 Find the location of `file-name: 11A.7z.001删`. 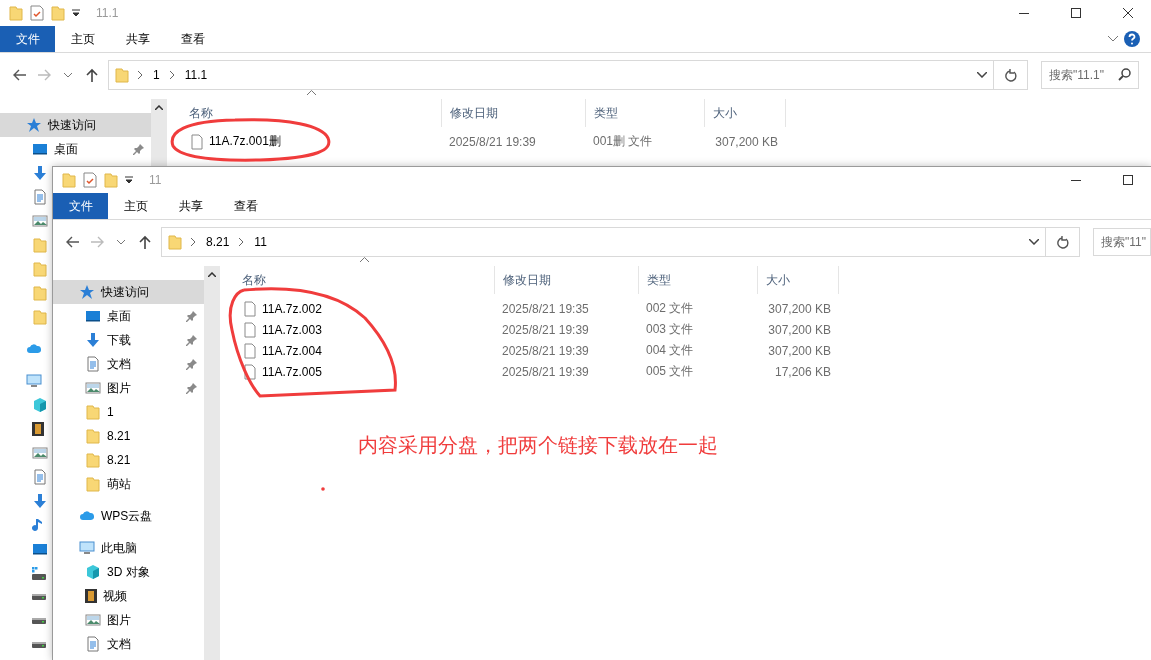

file-name: 11A.7z.001删 is located at coordinates (245, 141).